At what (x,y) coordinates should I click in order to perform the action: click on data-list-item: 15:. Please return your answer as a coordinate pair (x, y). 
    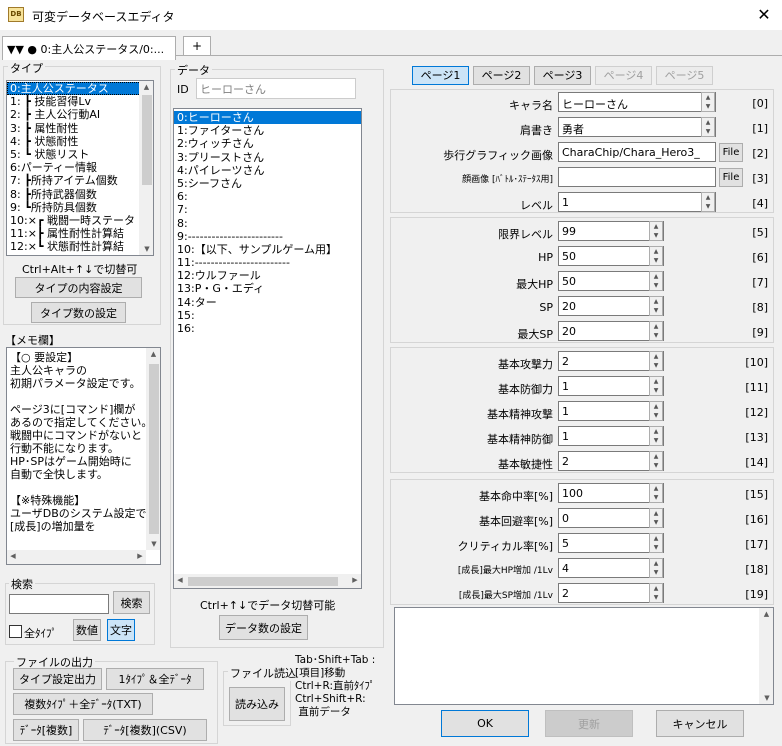
    Looking at the image, I should click on (267, 315).